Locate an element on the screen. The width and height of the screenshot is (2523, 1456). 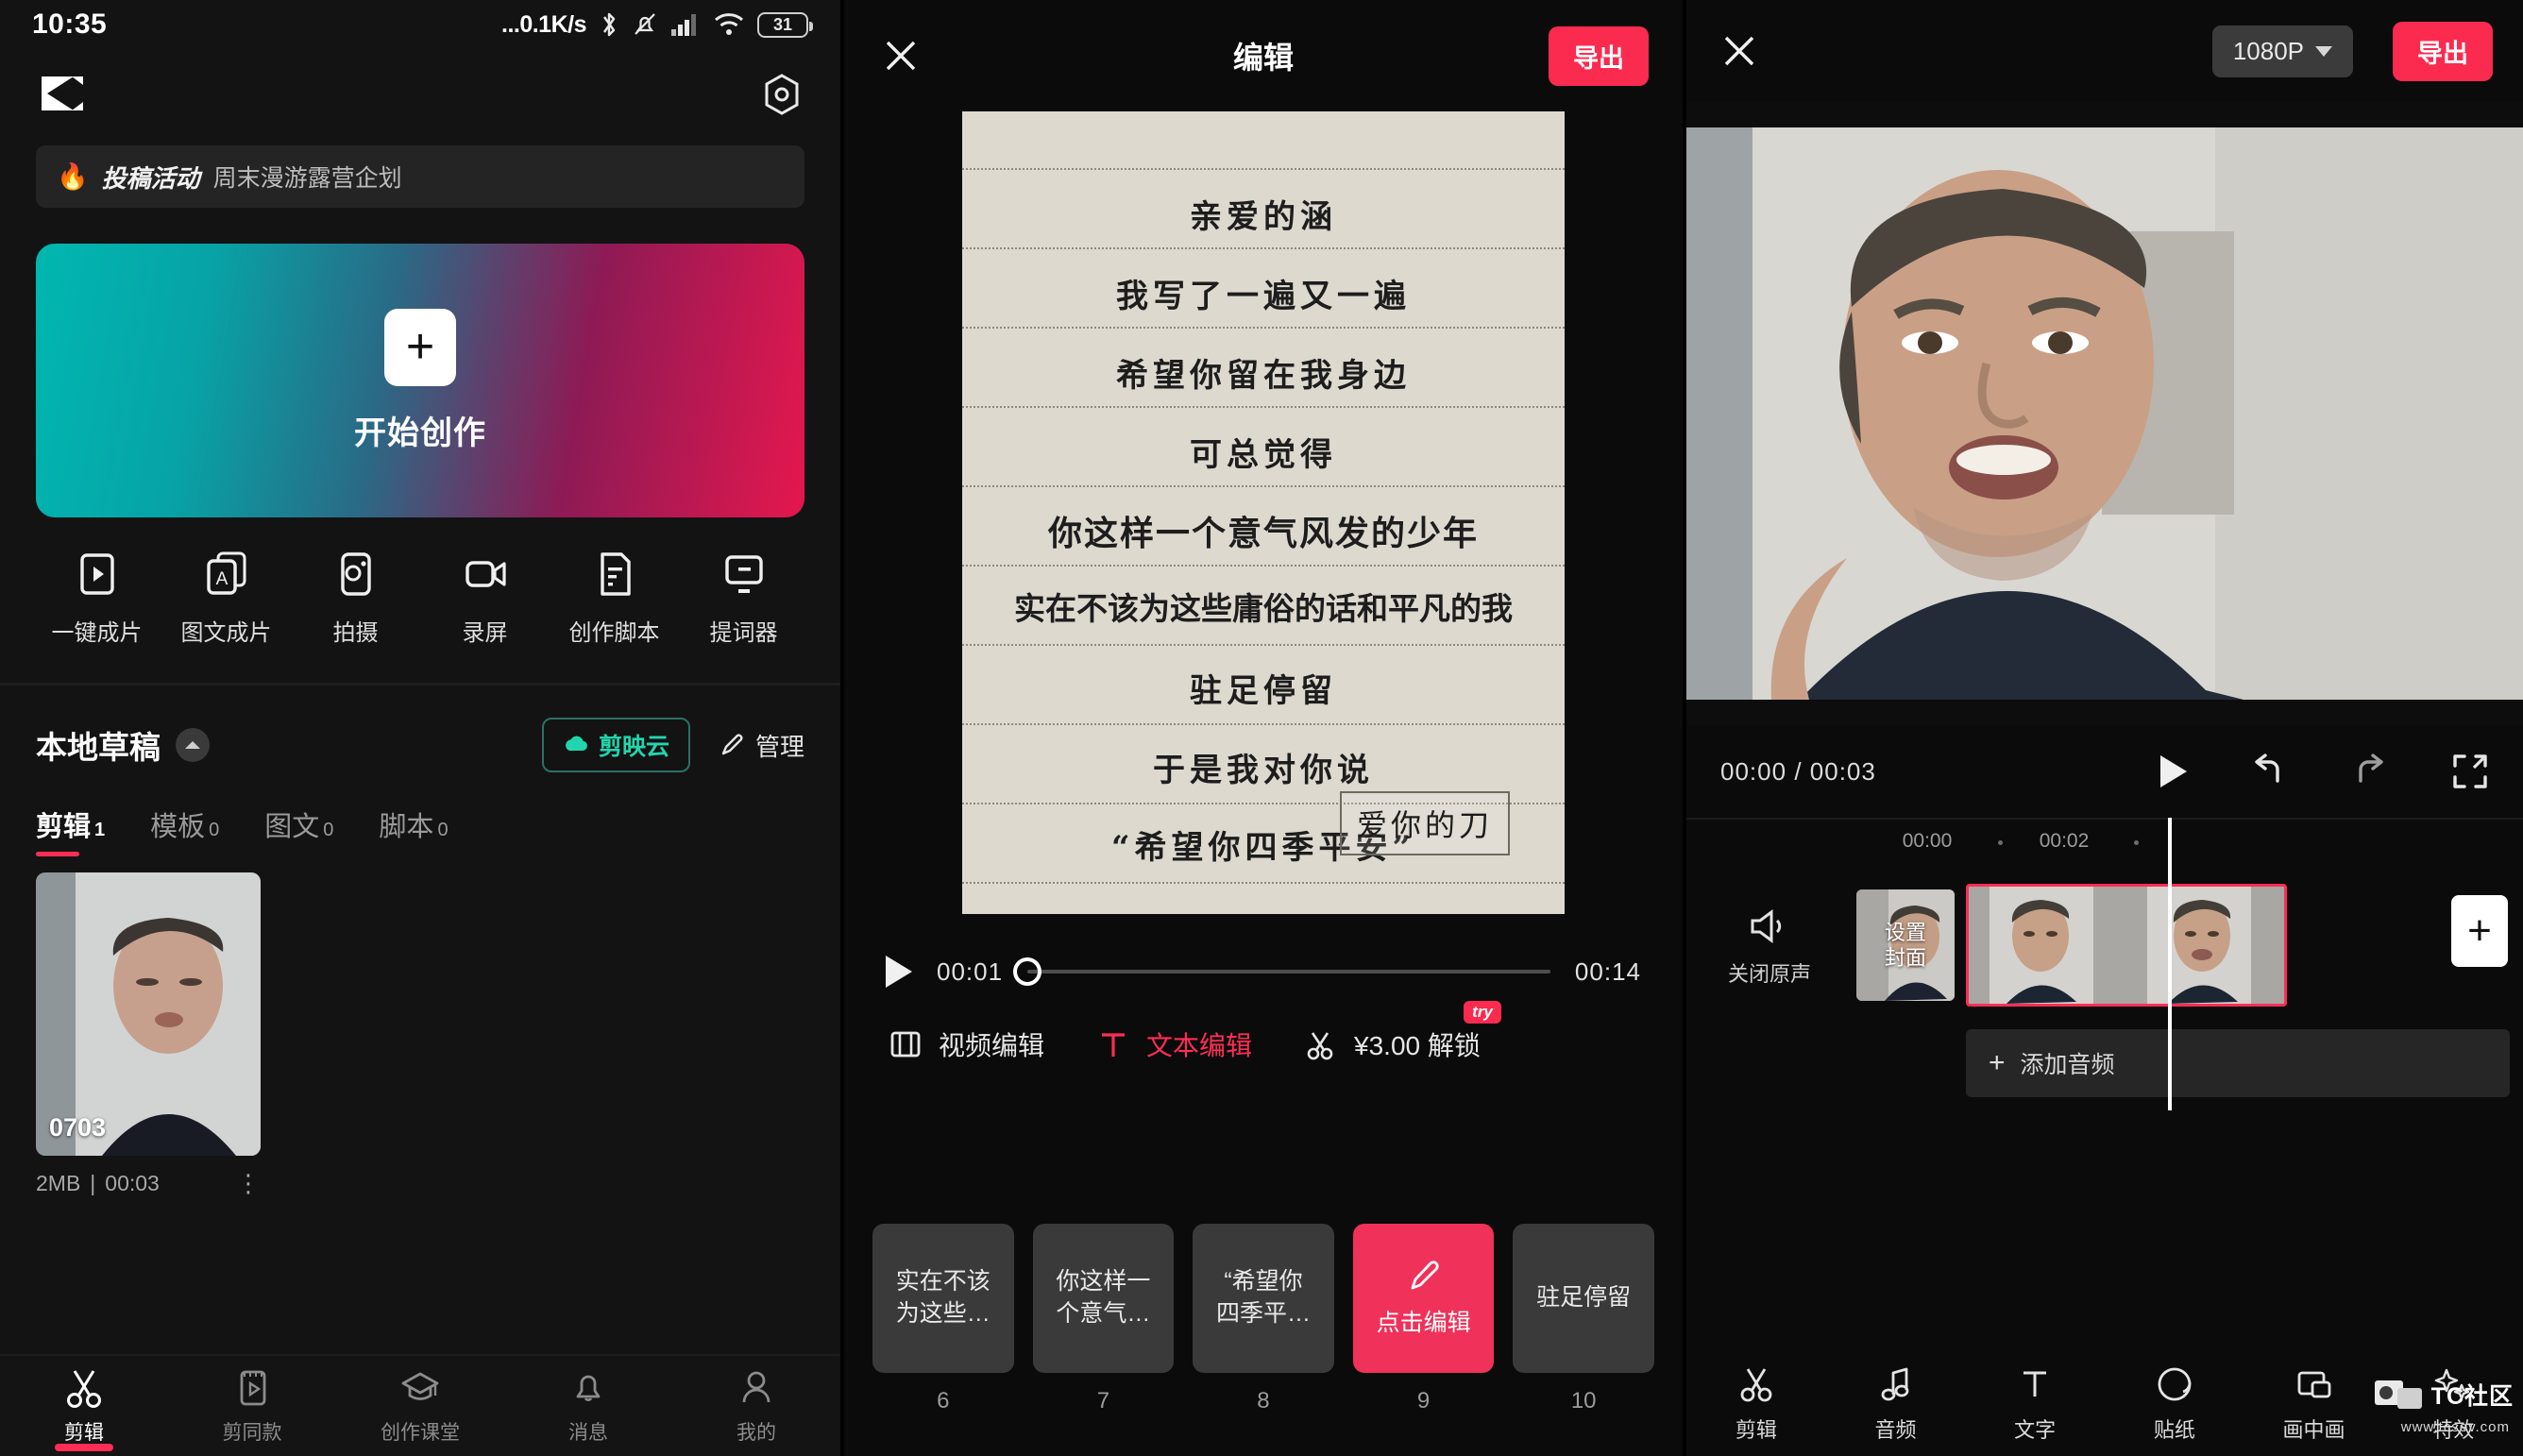
video-preview is located at coordinates (2104, 413).